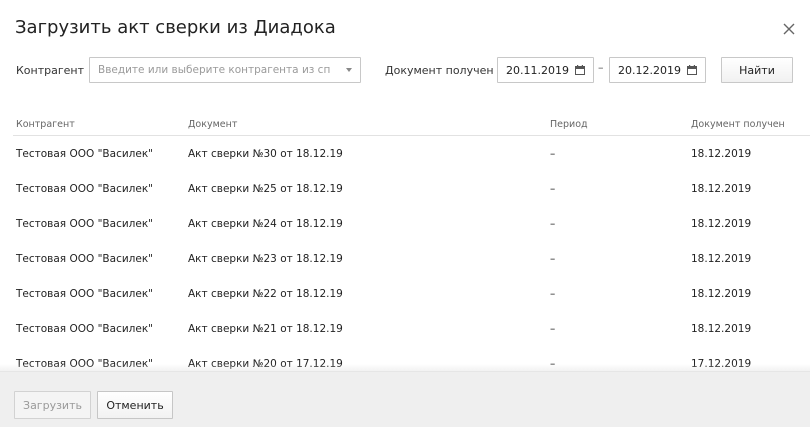 This screenshot has width=810, height=427. I want to click on close-icon, so click(789, 29).